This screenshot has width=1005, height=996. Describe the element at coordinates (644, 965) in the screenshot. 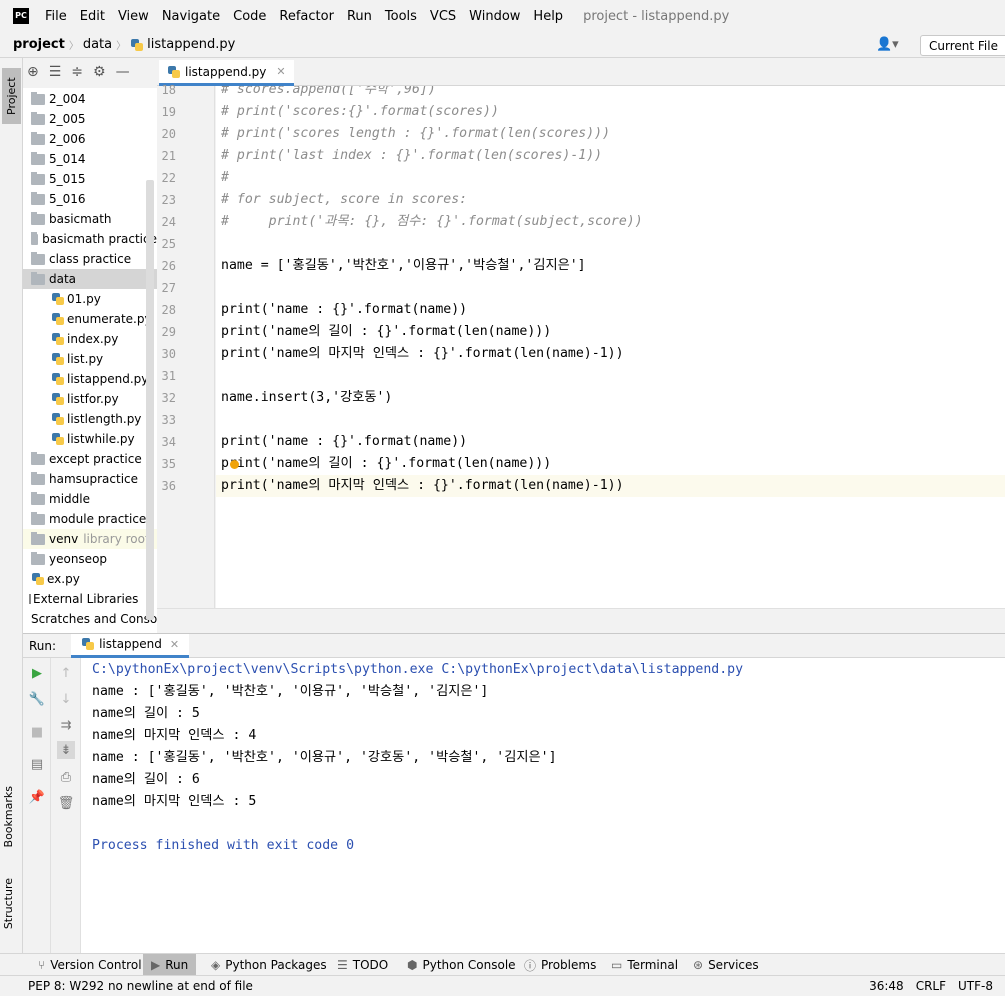

I see `tool-window-terminal: ▭ Terminal` at that location.